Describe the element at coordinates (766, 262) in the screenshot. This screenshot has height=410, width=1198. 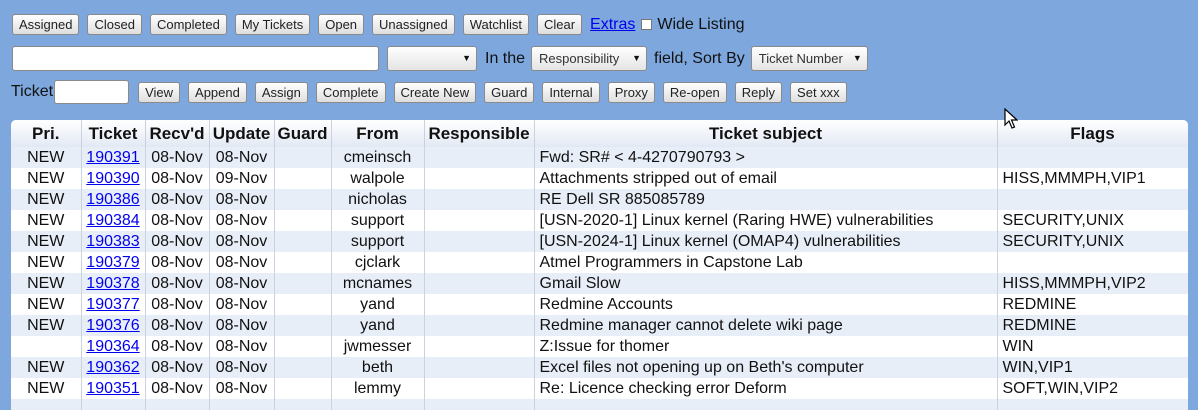
I see `table-cell: Atmel Programmers in Capstone Lab` at that location.